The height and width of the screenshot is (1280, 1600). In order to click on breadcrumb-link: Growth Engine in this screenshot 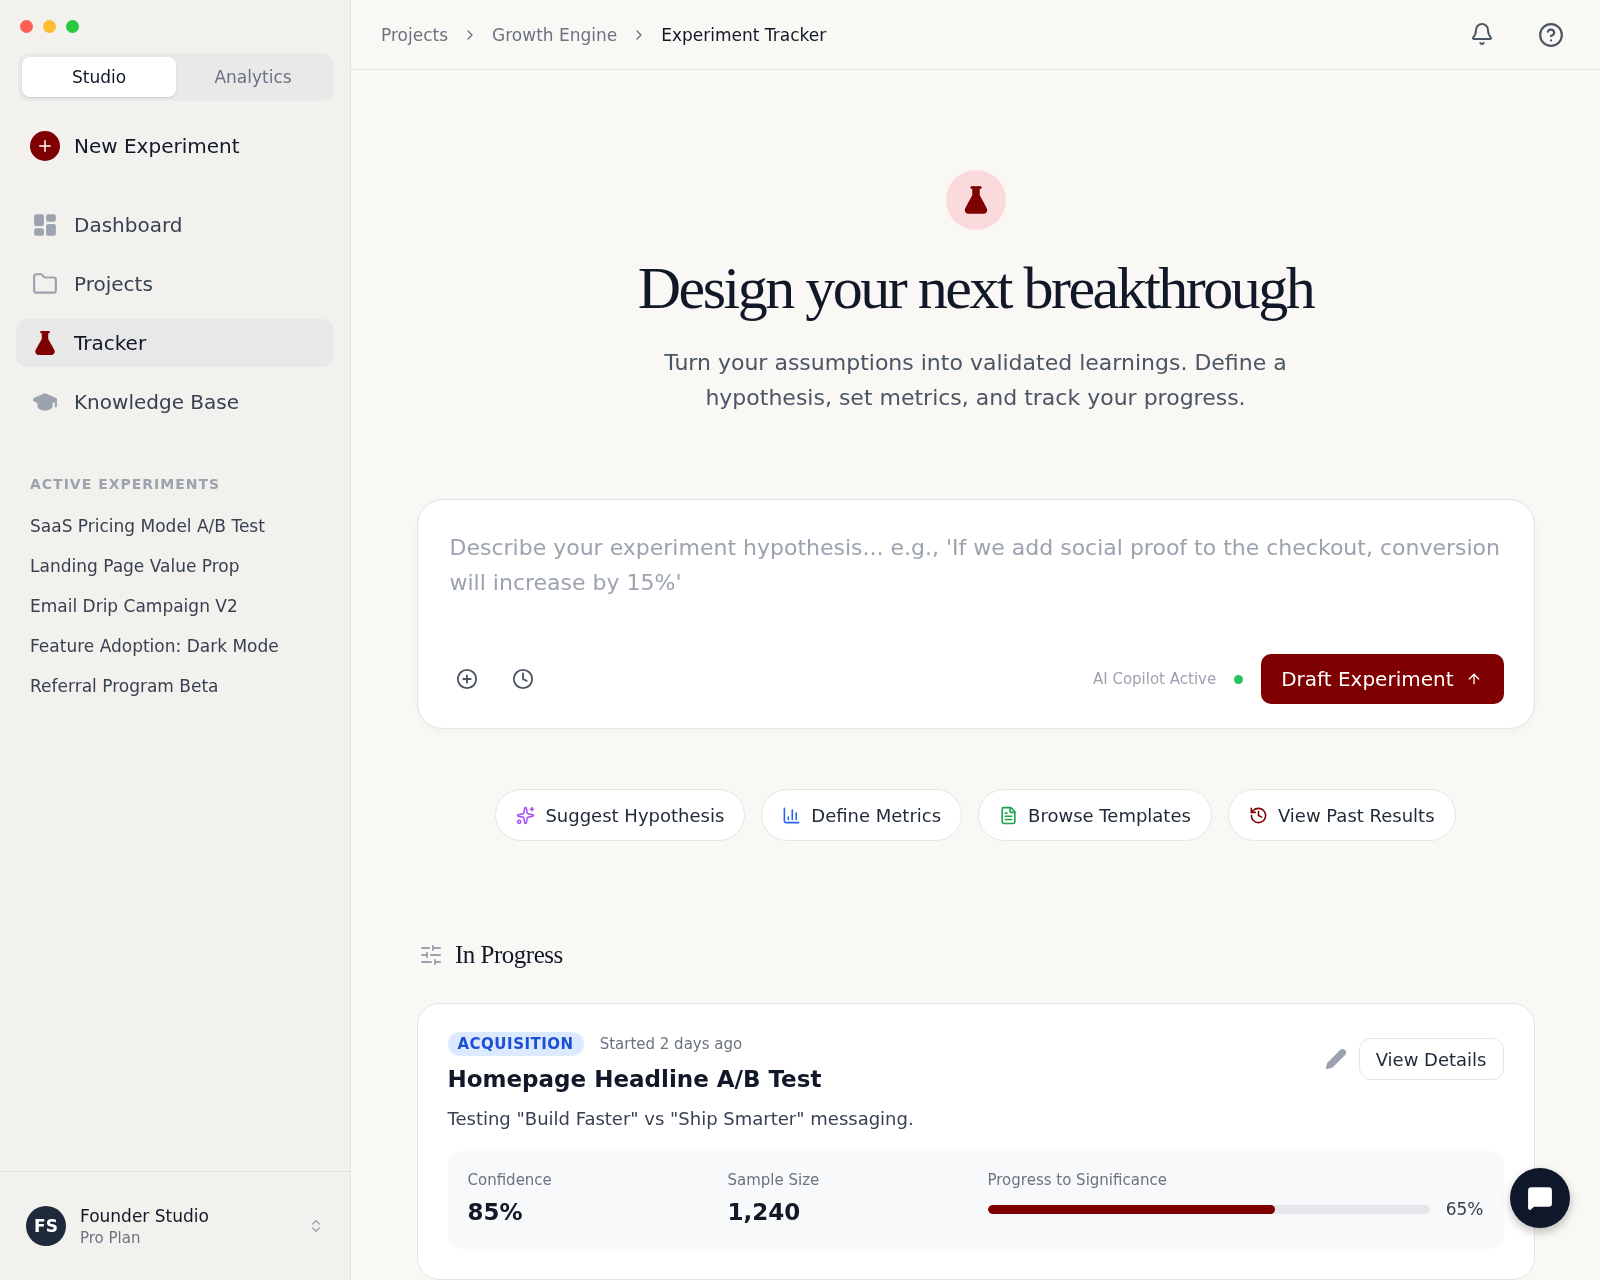, I will do `click(555, 34)`.